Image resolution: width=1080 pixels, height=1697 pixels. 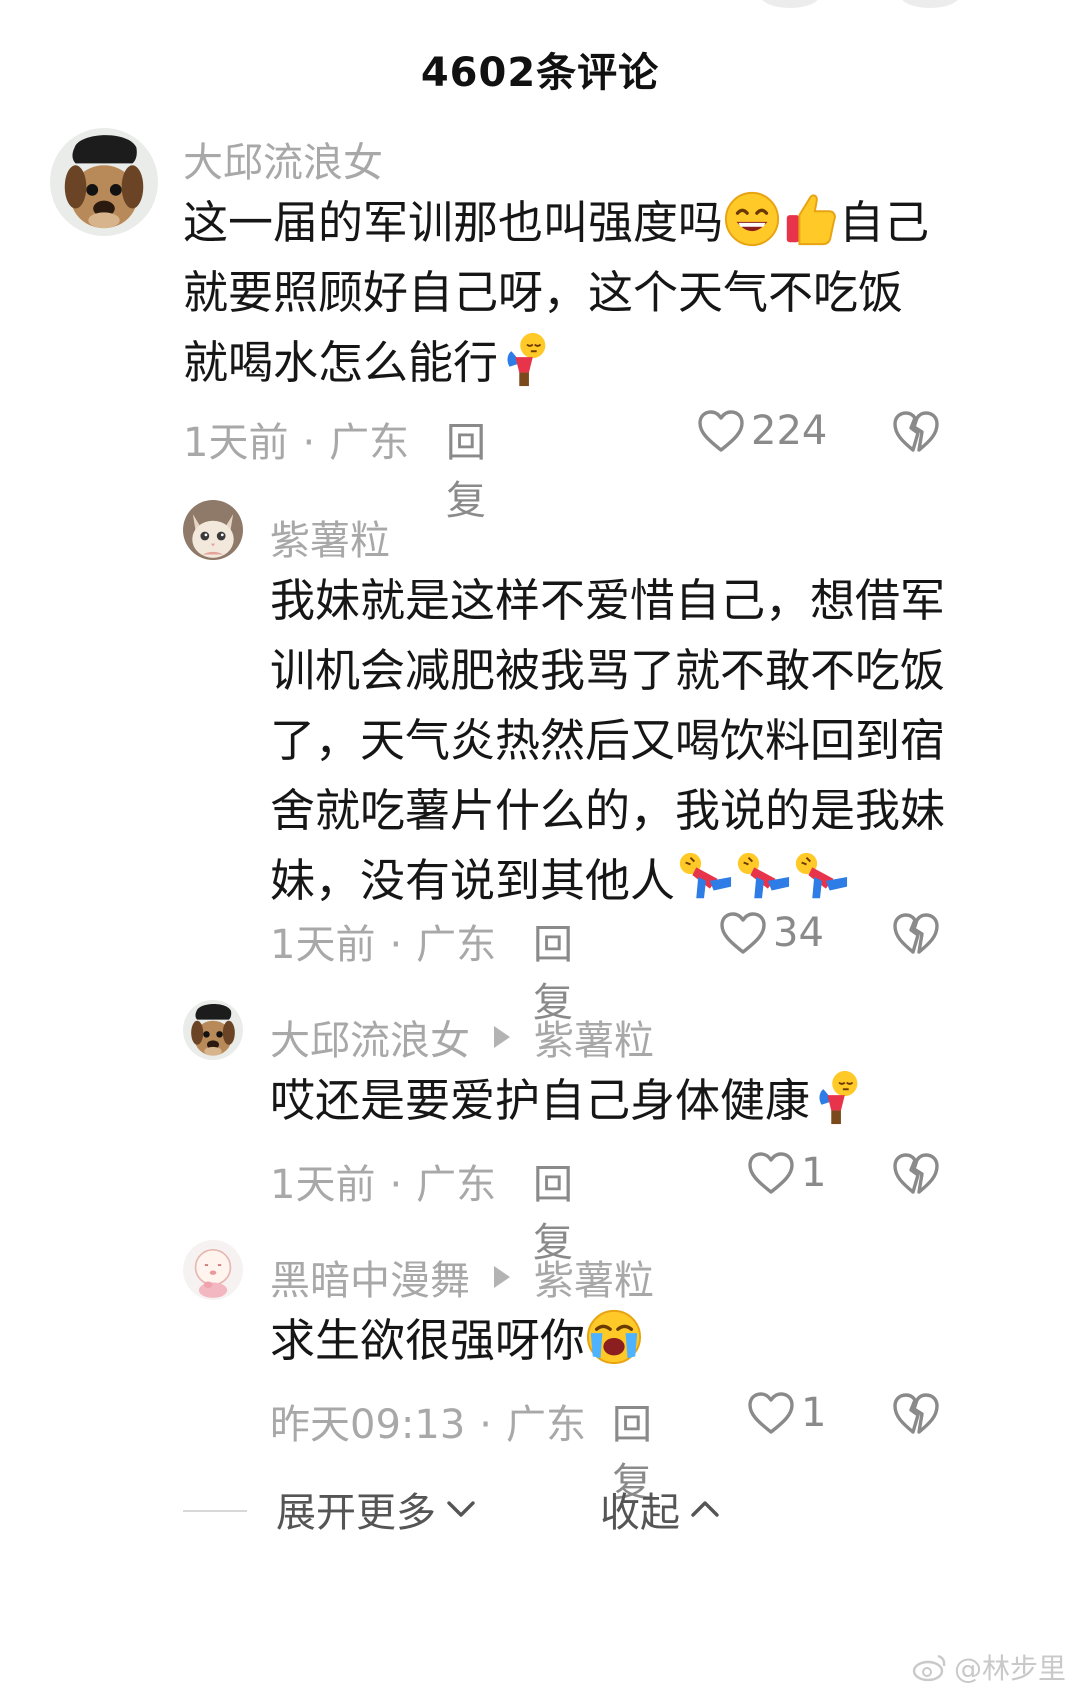 I want to click on cat-avatar-icon, so click(x=213, y=530).